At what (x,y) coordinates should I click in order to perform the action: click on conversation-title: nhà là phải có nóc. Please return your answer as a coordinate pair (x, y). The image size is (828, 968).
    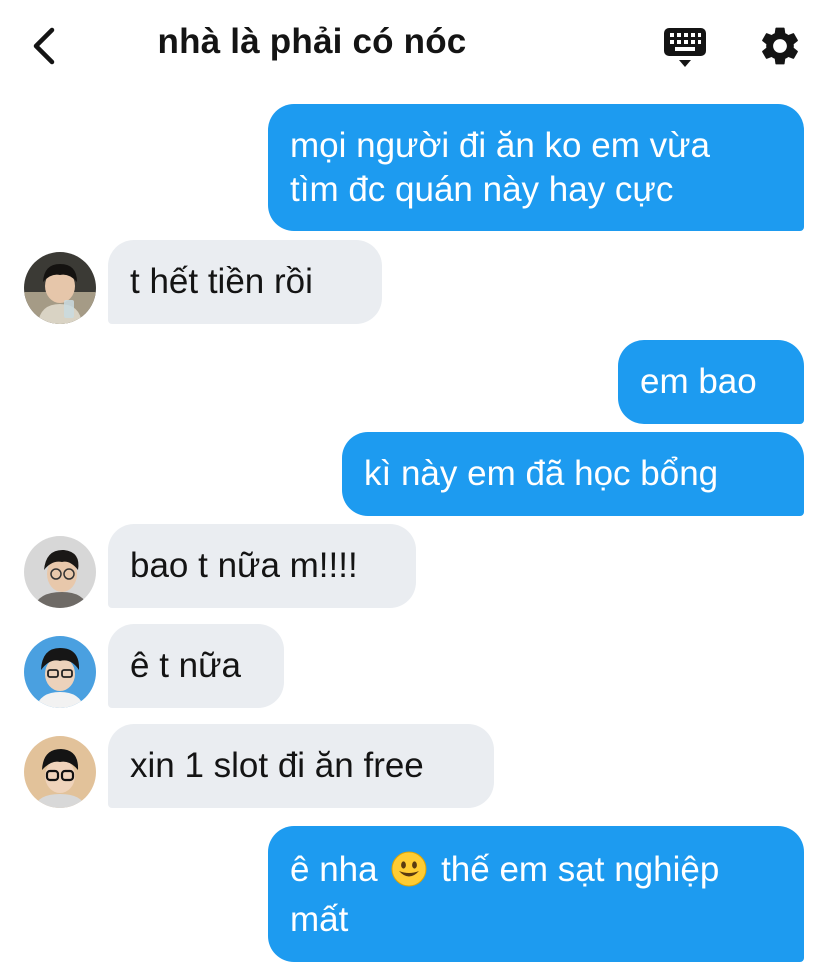
    Looking at the image, I should click on (312, 42).